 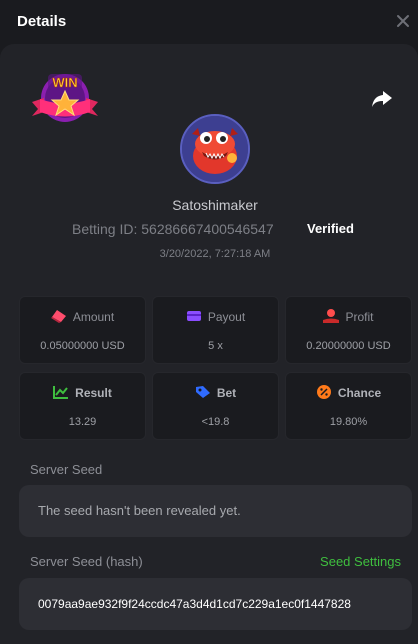 I want to click on stat-value-payout: 5 x, so click(x=215, y=346).